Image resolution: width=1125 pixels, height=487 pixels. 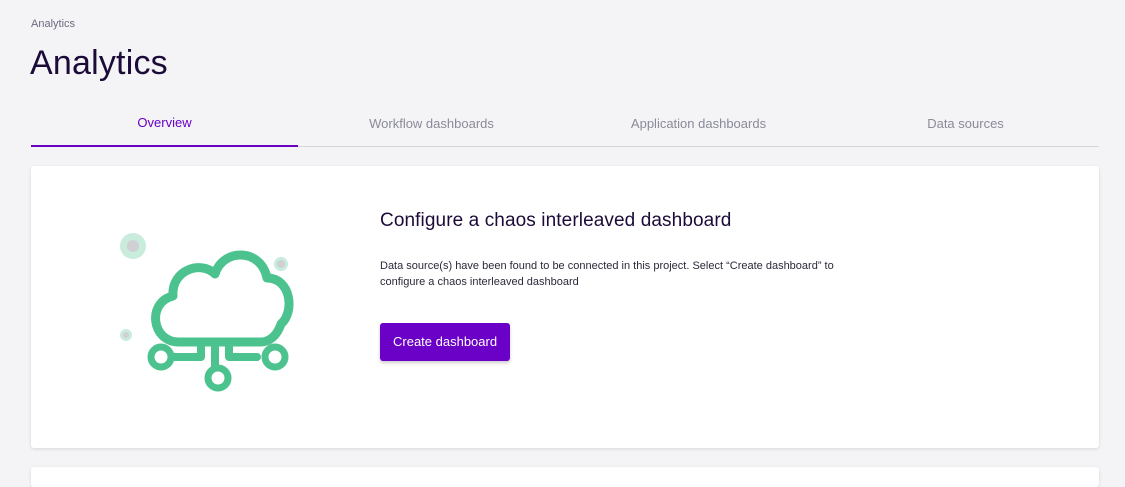 I want to click on decor-dot-left-inner, so click(x=126, y=335).